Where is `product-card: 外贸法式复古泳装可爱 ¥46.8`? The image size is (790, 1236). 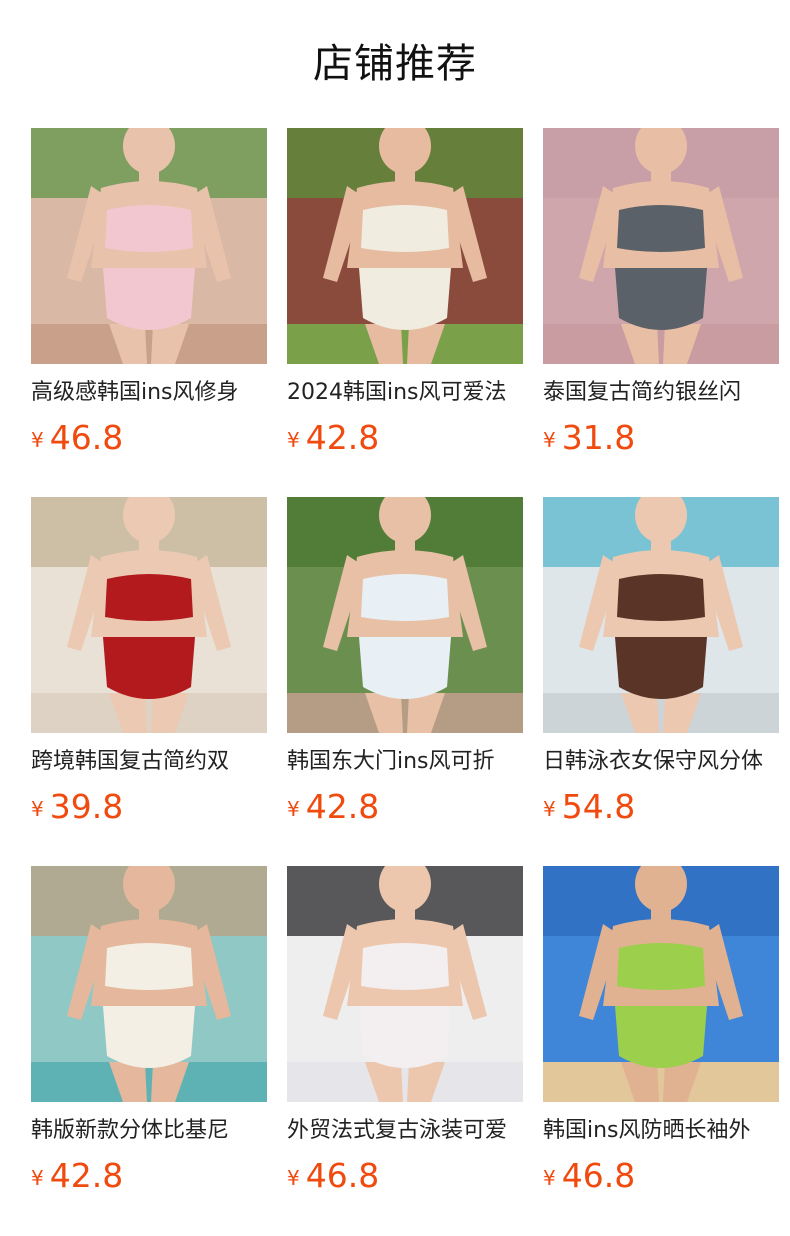
product-card: 外贸法式复古泳装可爱 ¥46.8 is located at coordinates (405, 1036).